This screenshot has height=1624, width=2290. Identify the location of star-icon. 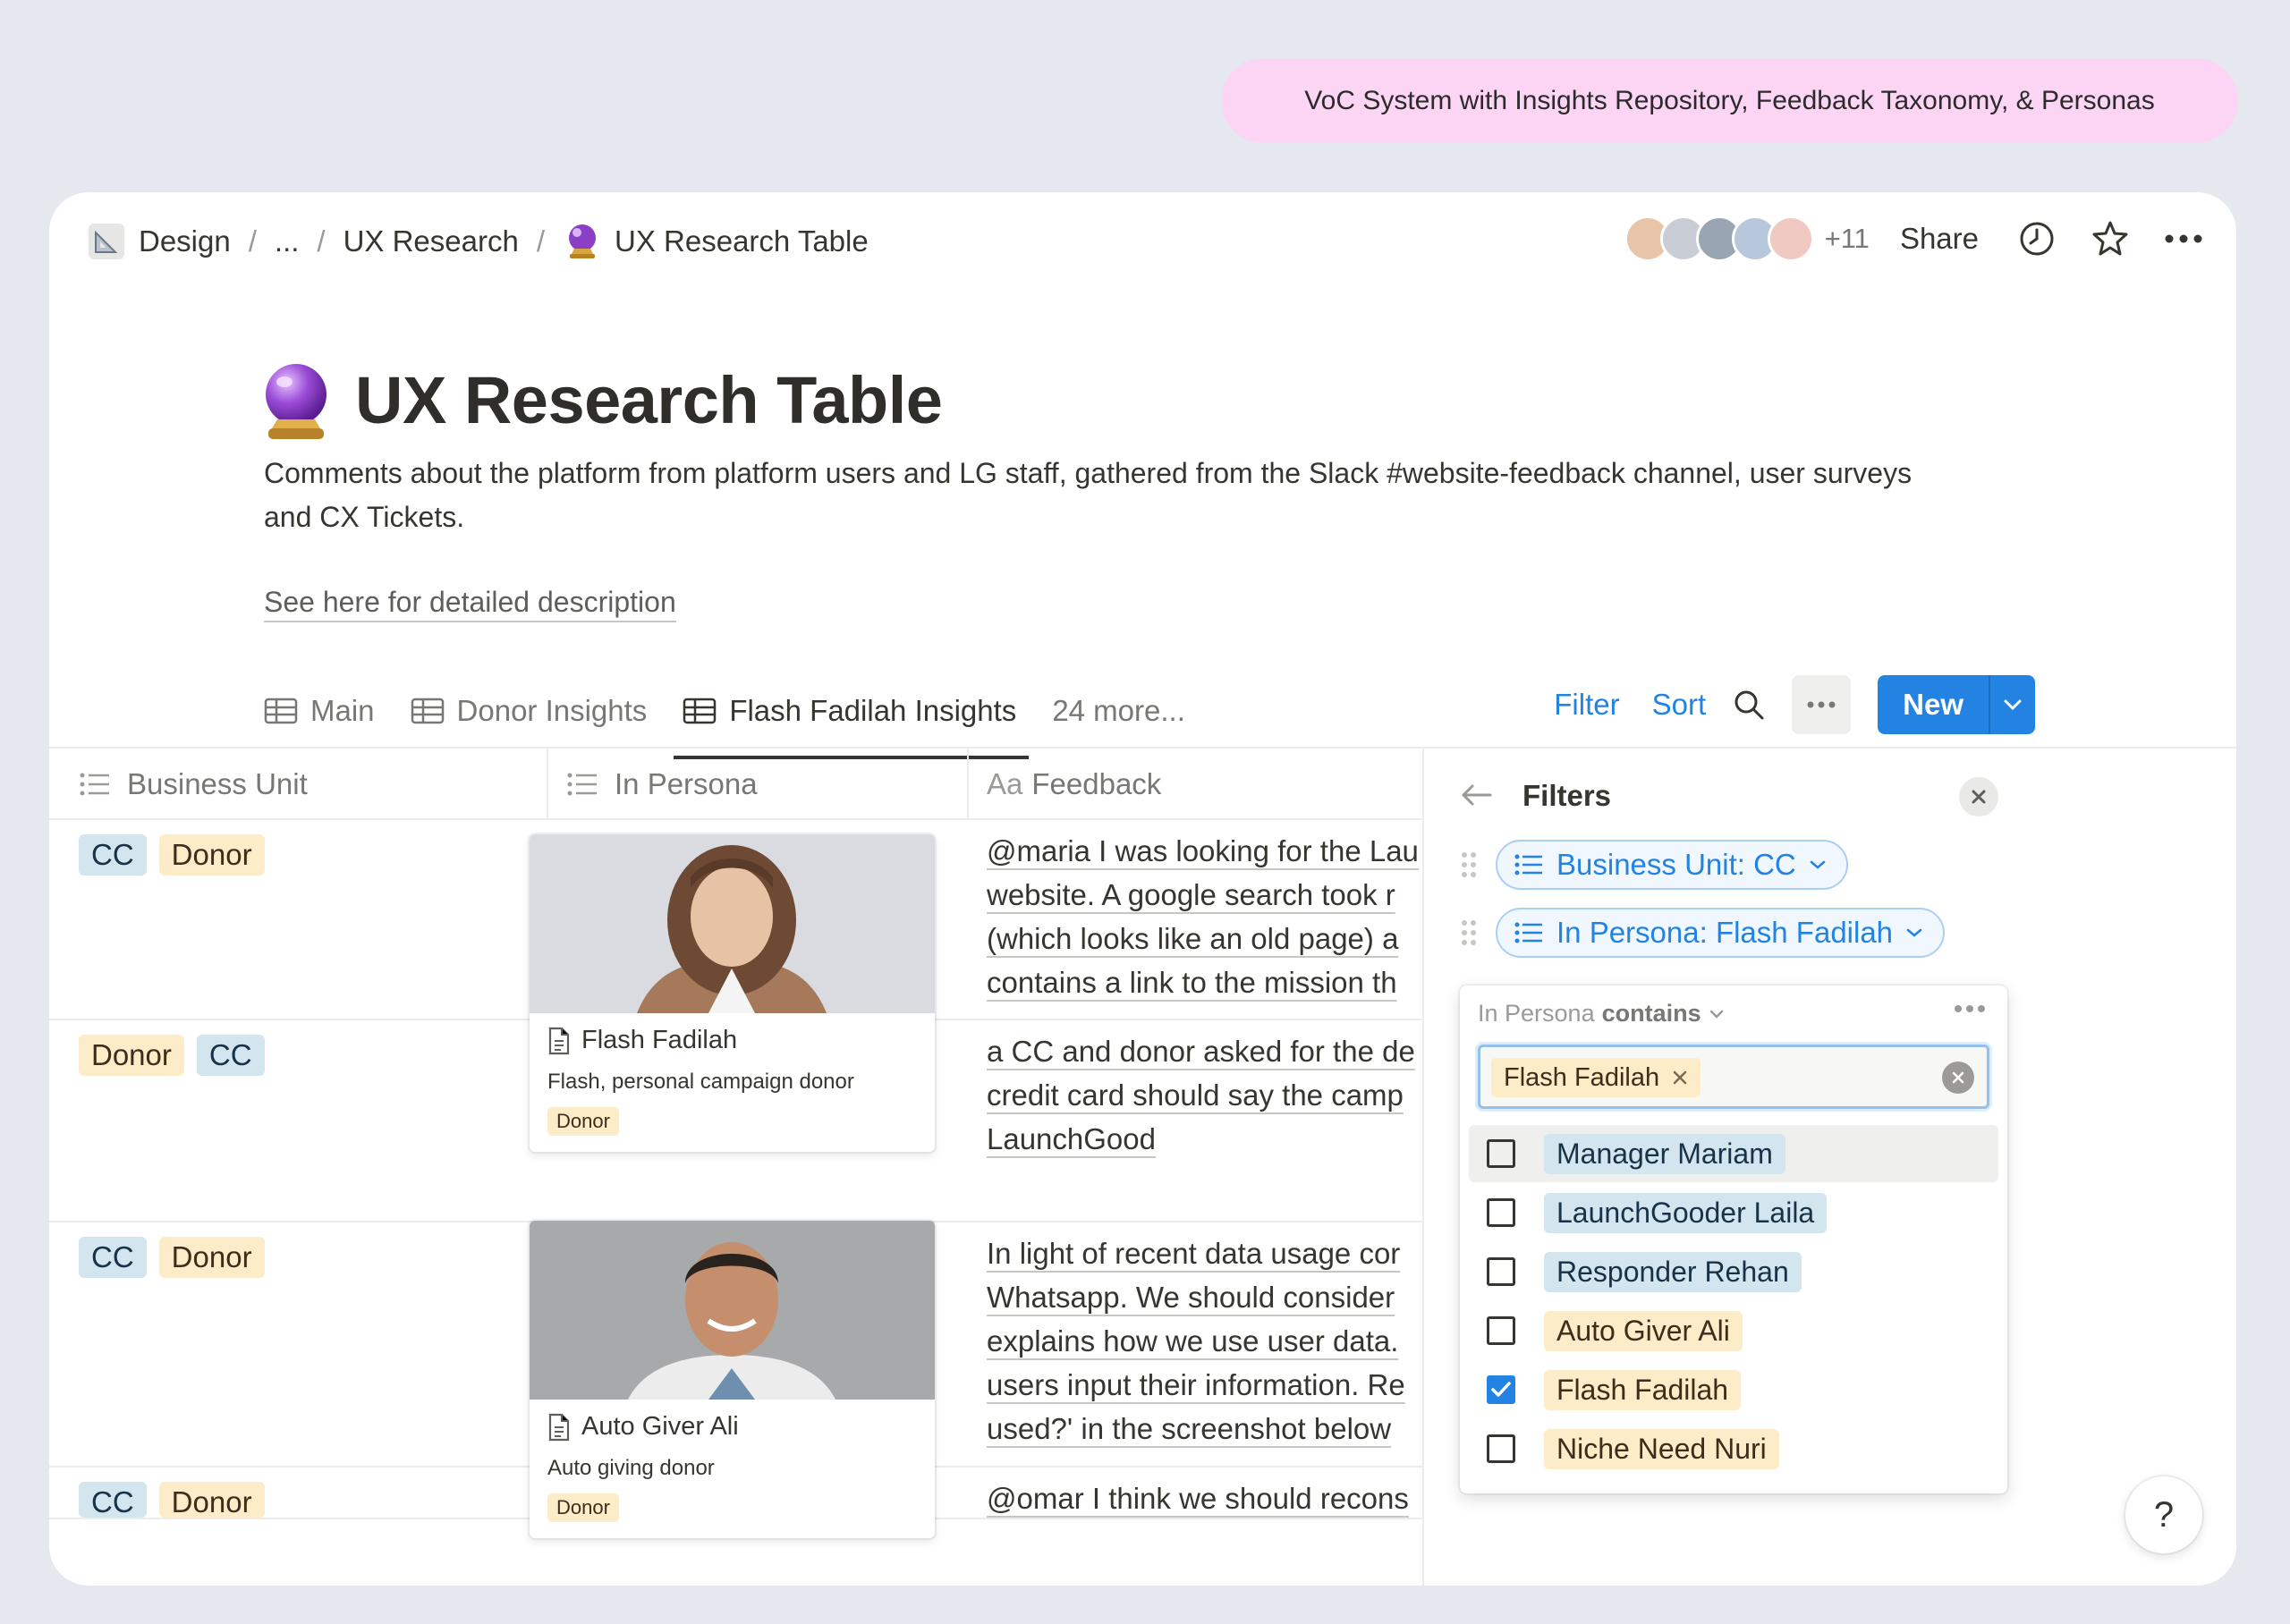
(2110, 238).